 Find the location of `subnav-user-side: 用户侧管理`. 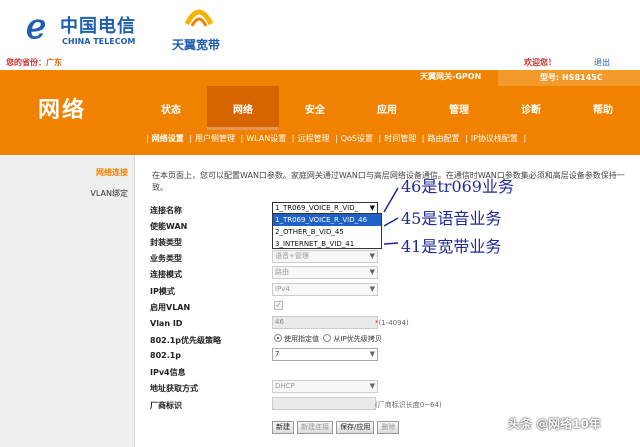

subnav-user-side: 用户侧管理 is located at coordinates (215, 138).